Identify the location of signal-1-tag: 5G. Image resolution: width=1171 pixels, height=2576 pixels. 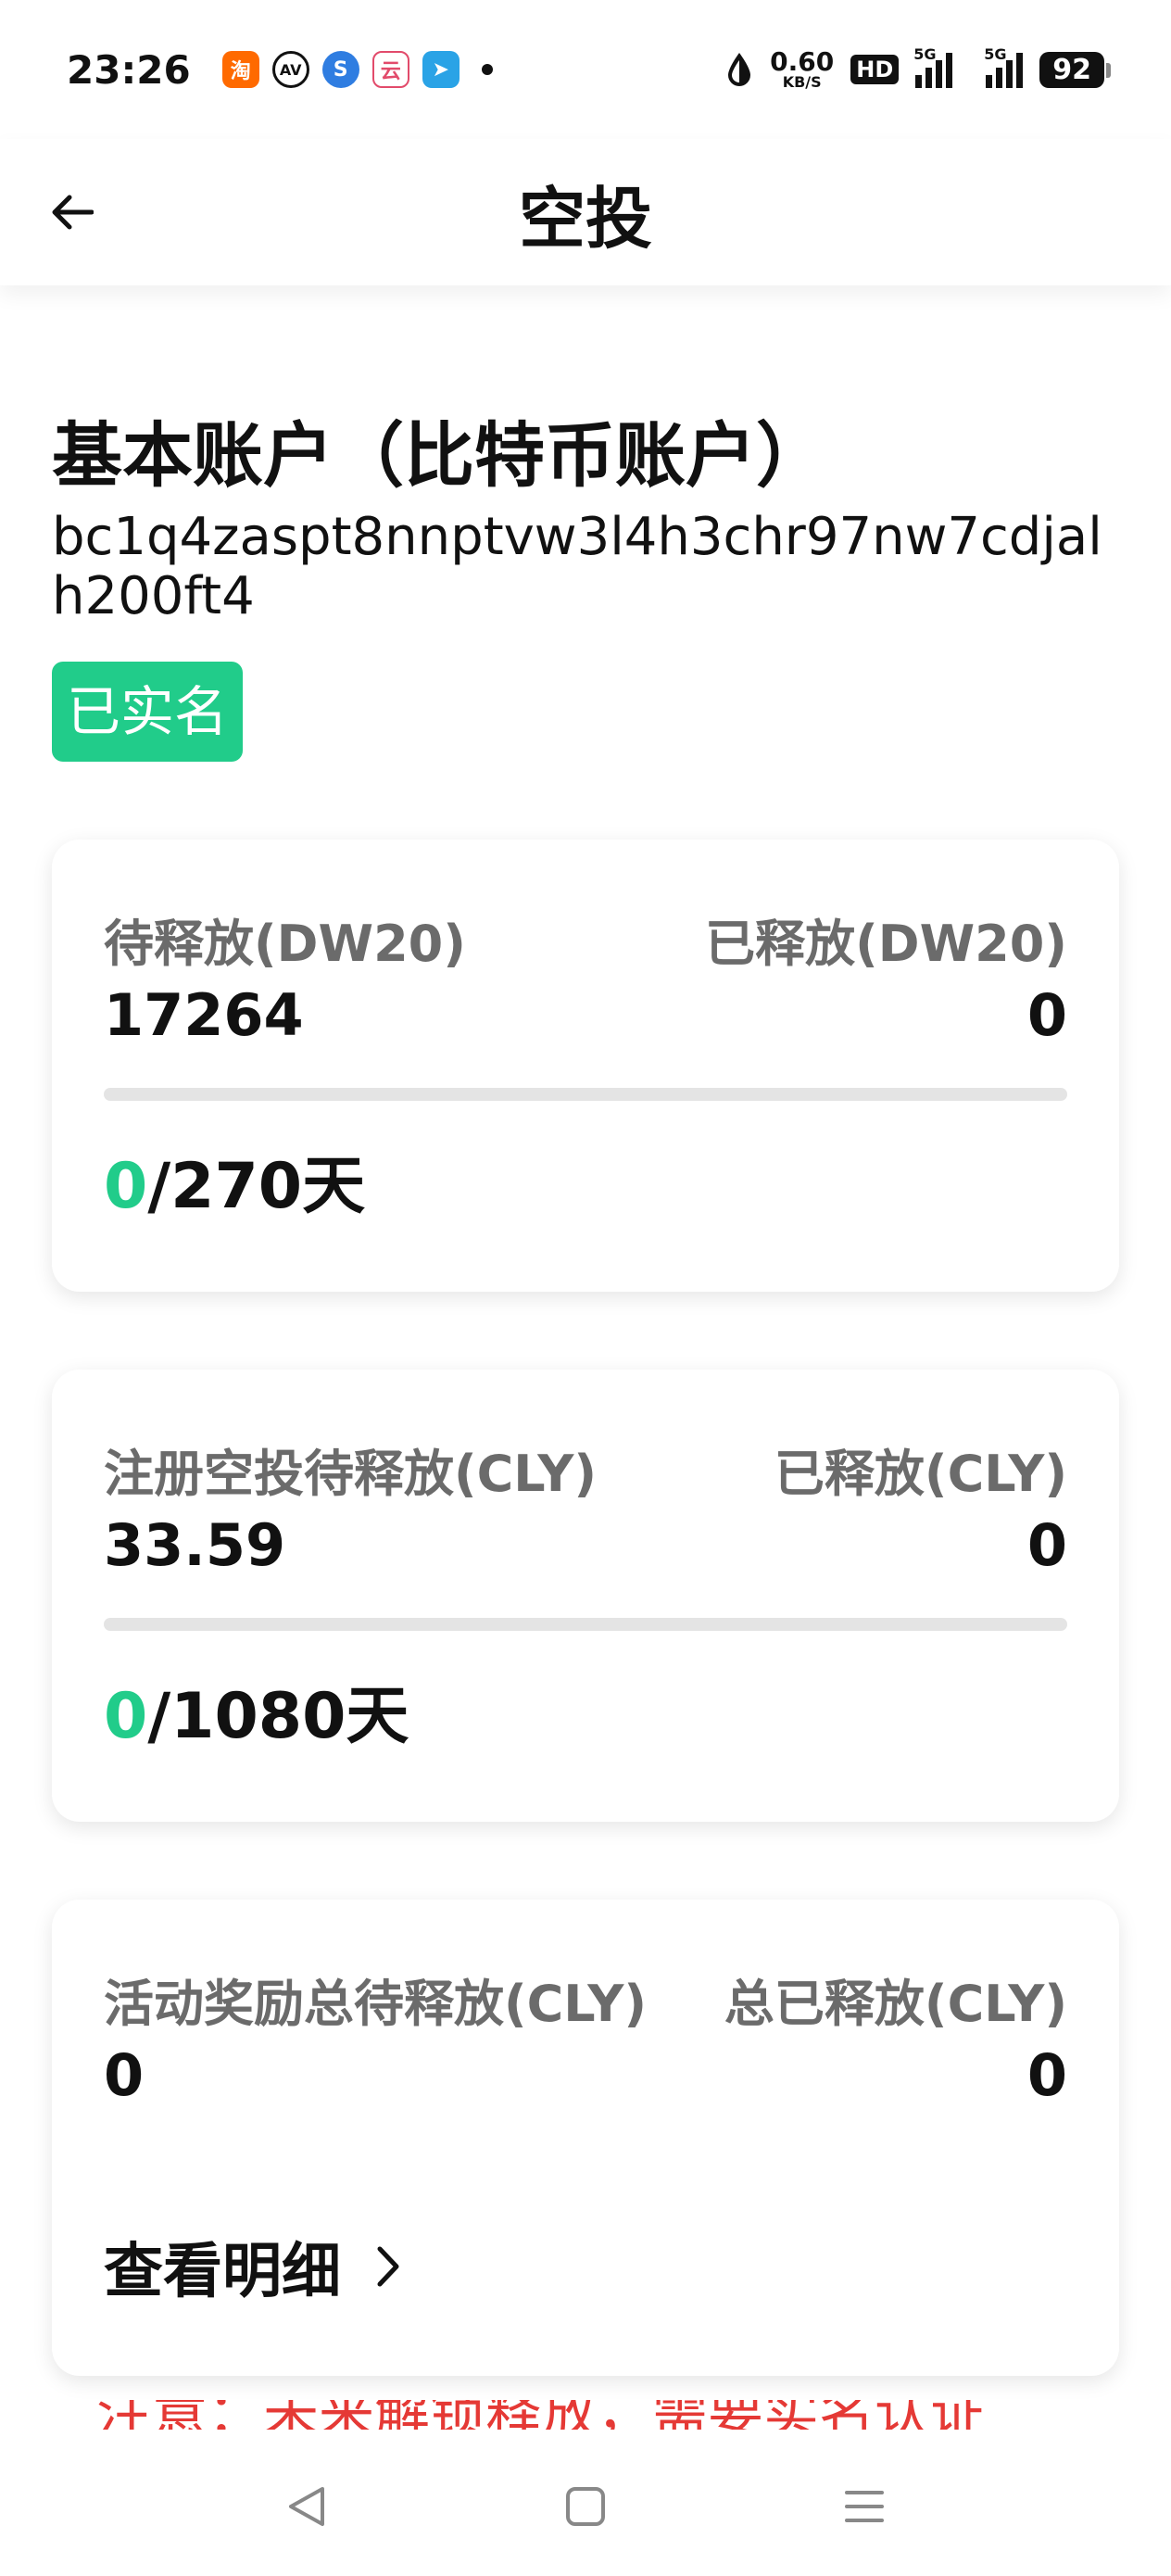
(925, 54).